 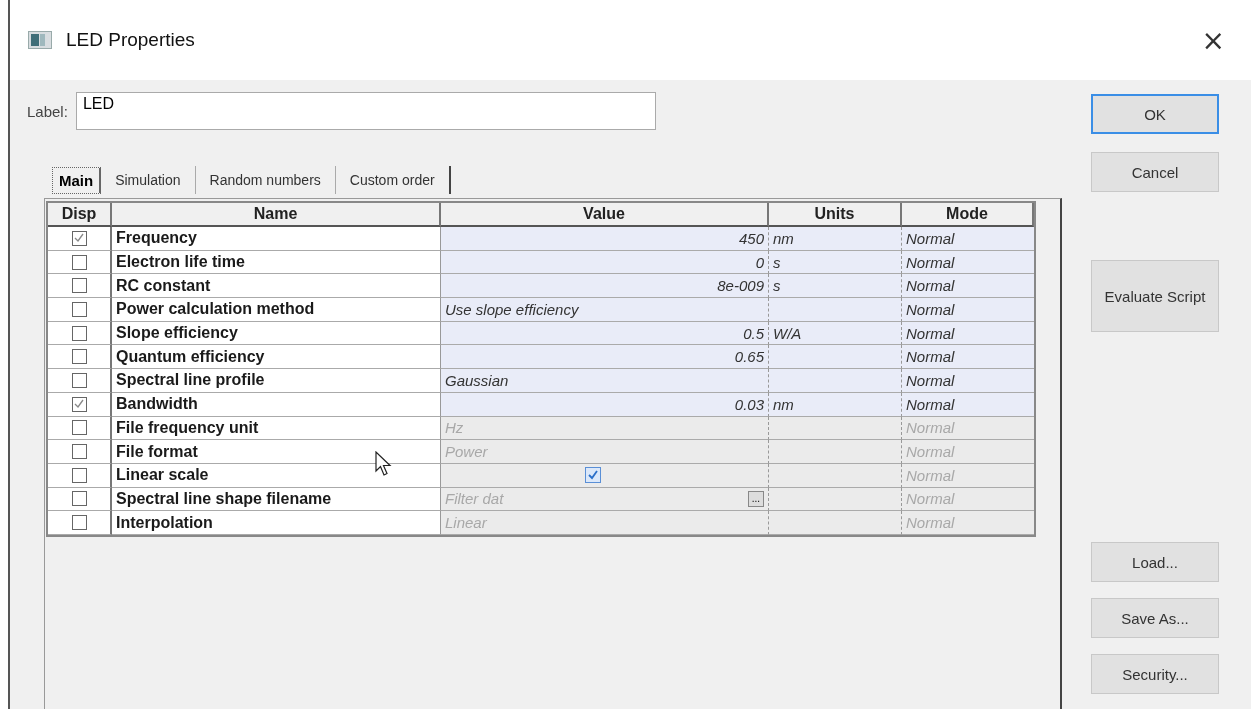 I want to click on table-cell: File format, so click(x=276, y=452).